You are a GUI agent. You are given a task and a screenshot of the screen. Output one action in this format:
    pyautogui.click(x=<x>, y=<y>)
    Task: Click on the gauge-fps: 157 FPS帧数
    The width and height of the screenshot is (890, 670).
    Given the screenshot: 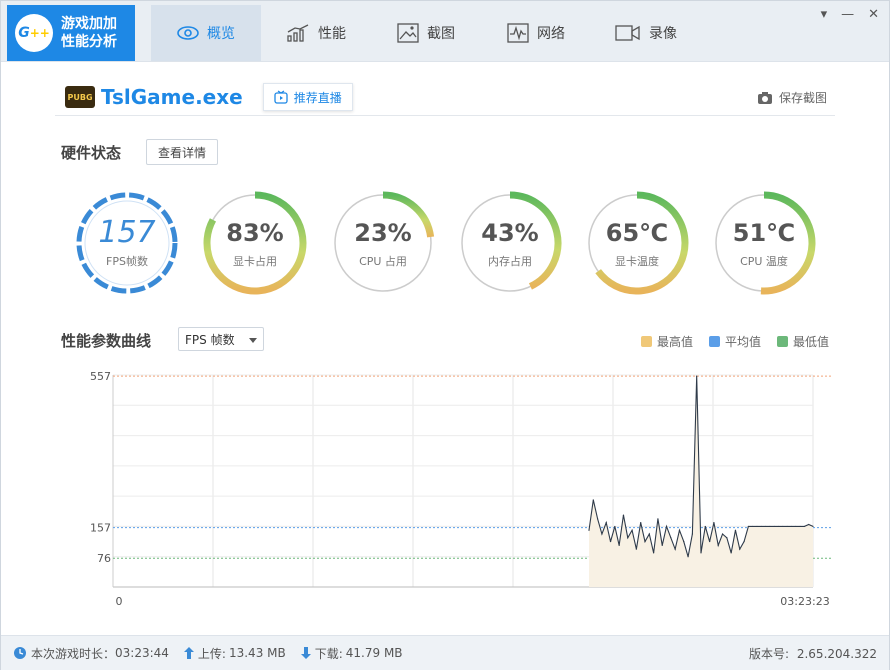 What is the action you would take?
    pyautogui.click(x=127, y=243)
    